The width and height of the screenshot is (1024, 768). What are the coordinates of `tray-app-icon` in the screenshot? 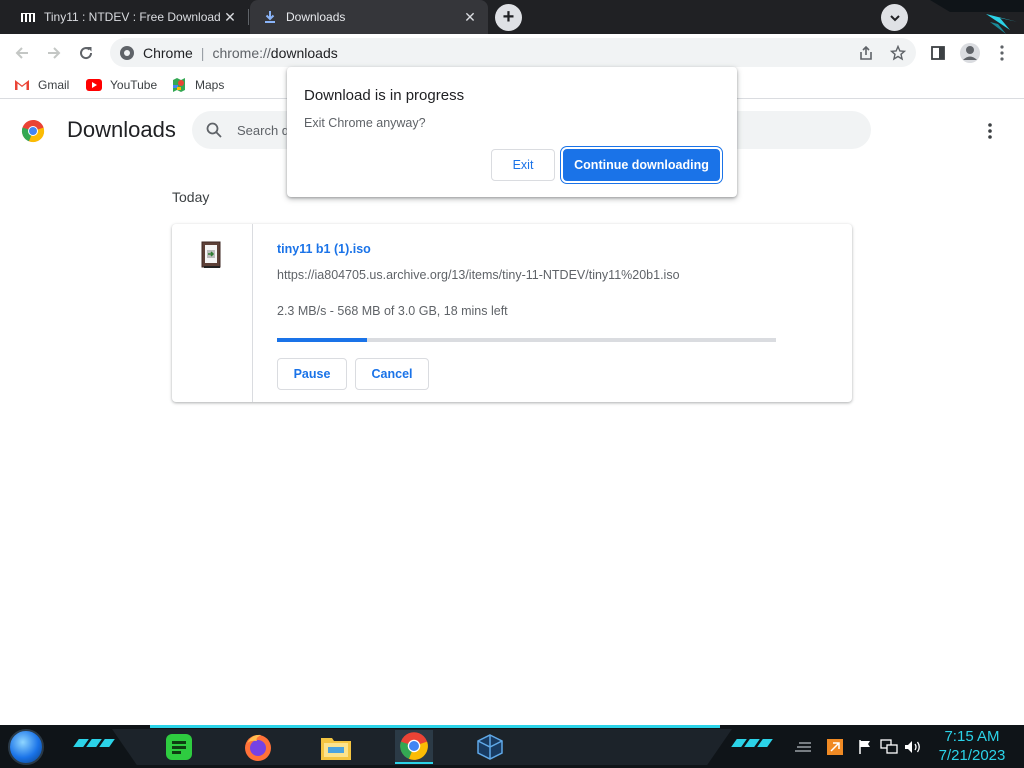 It's located at (835, 747).